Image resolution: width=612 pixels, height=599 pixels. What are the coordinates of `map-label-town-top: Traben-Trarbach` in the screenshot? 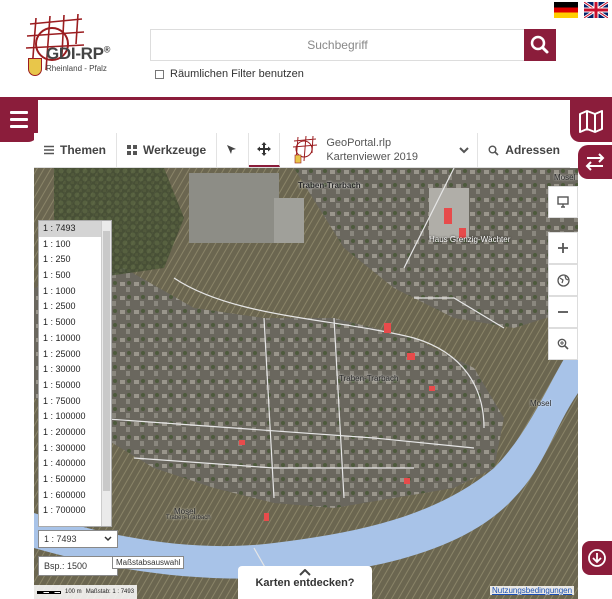 It's located at (329, 185).